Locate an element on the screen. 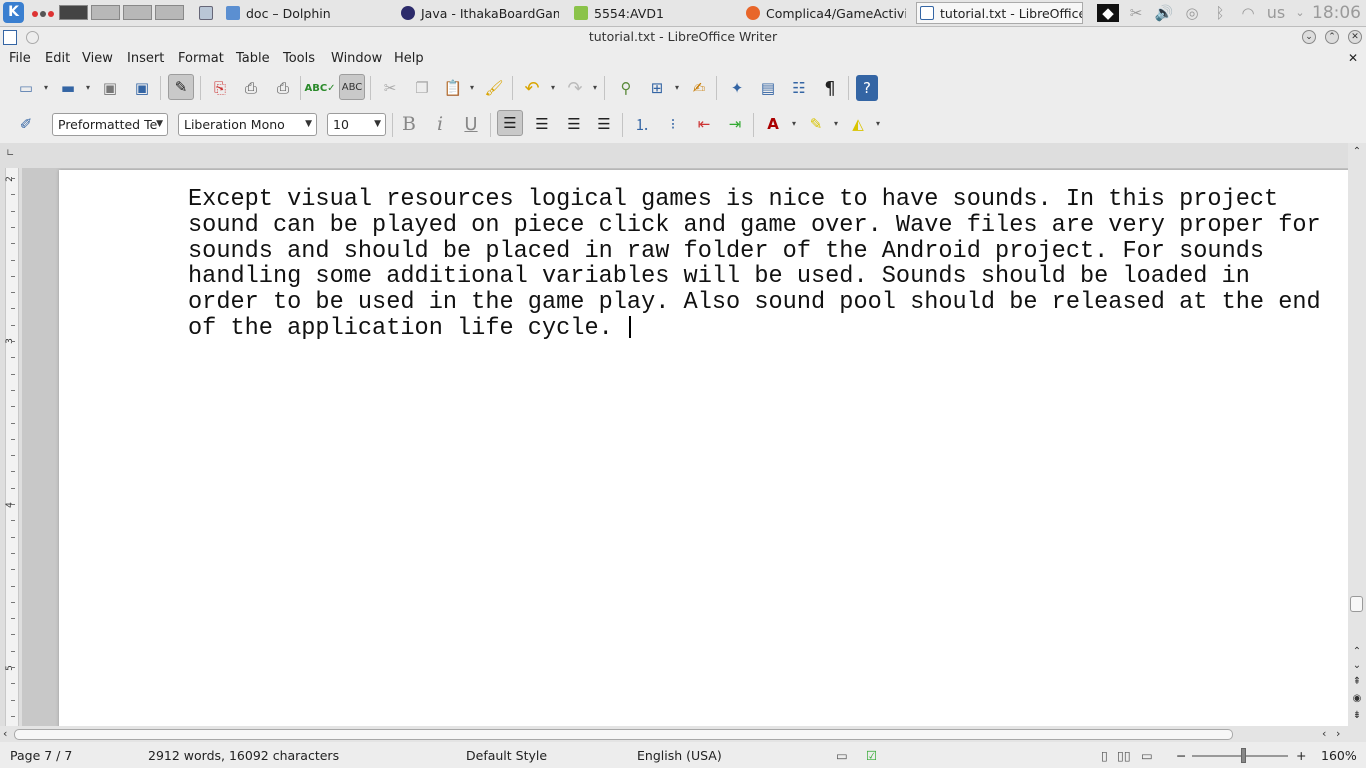 This screenshot has width=1366, height=768. export-pdf-icon: ⎘ is located at coordinates (220, 88).